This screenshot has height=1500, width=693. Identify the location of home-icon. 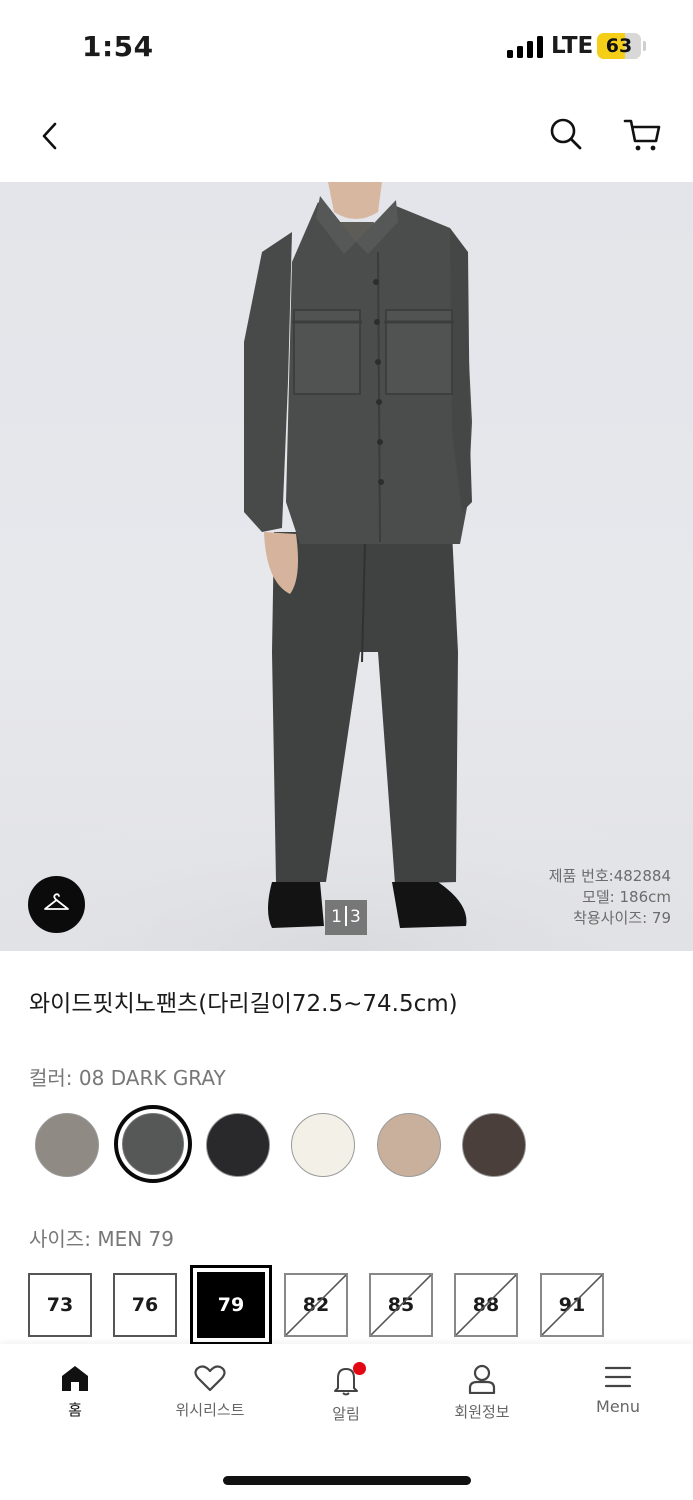
(75, 1378).